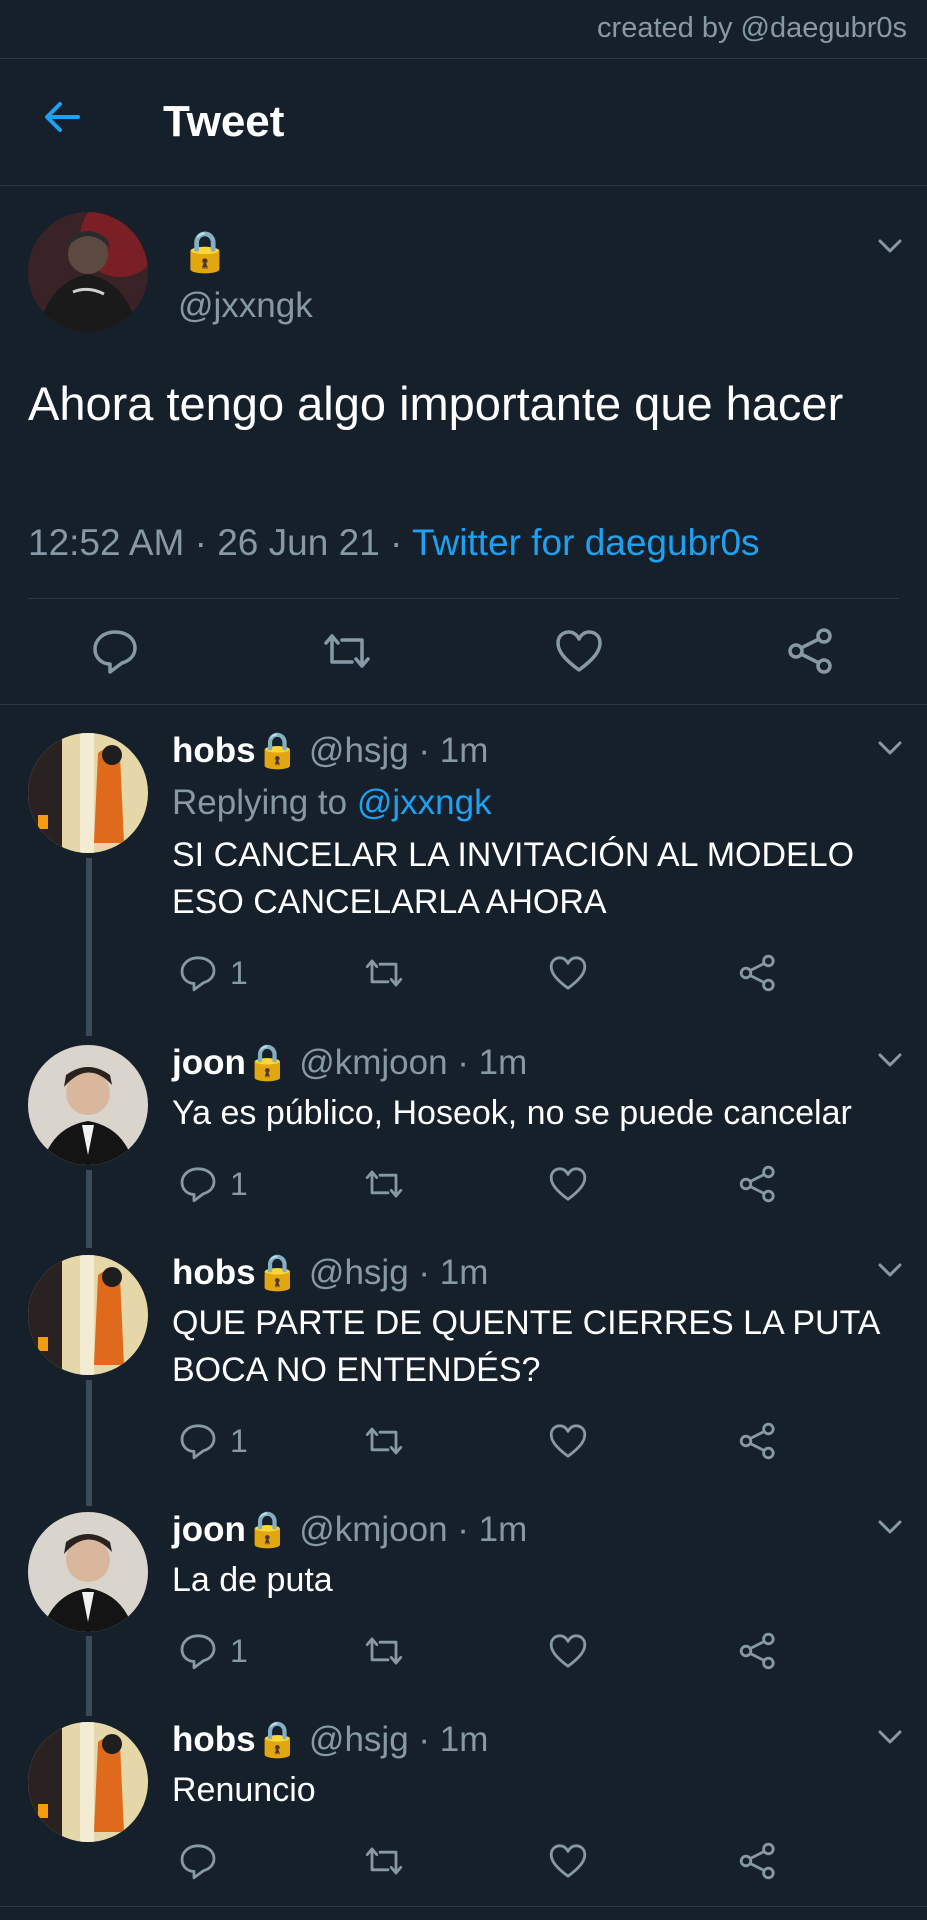 The image size is (927, 1920). I want to click on app-header: Tweet, so click(463, 122).